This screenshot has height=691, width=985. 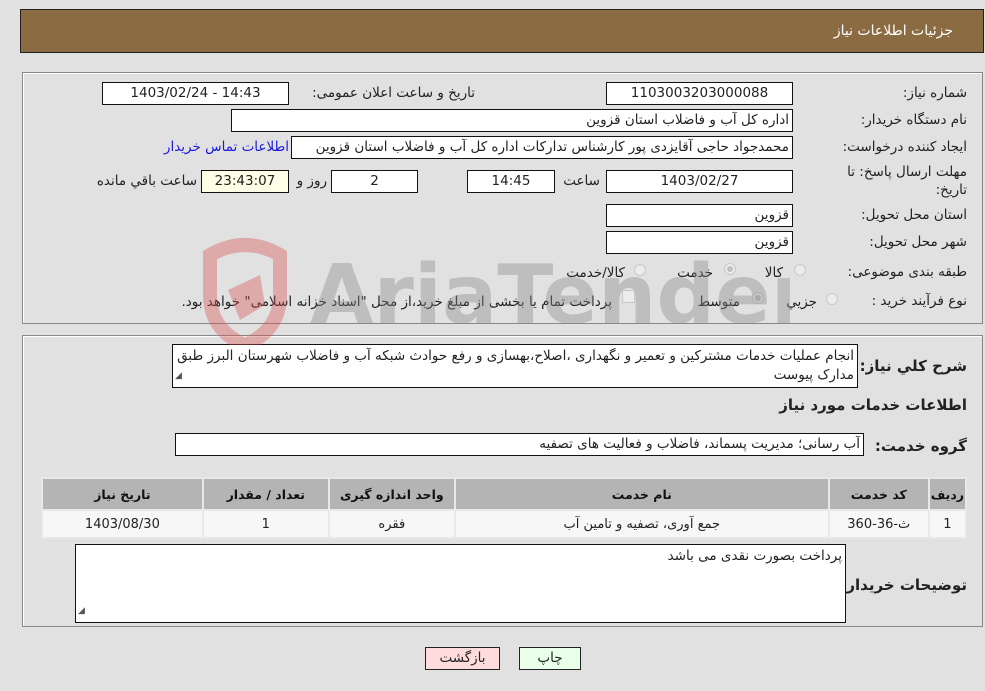 I want to click on city-field: قزوین, so click(x=699, y=242).